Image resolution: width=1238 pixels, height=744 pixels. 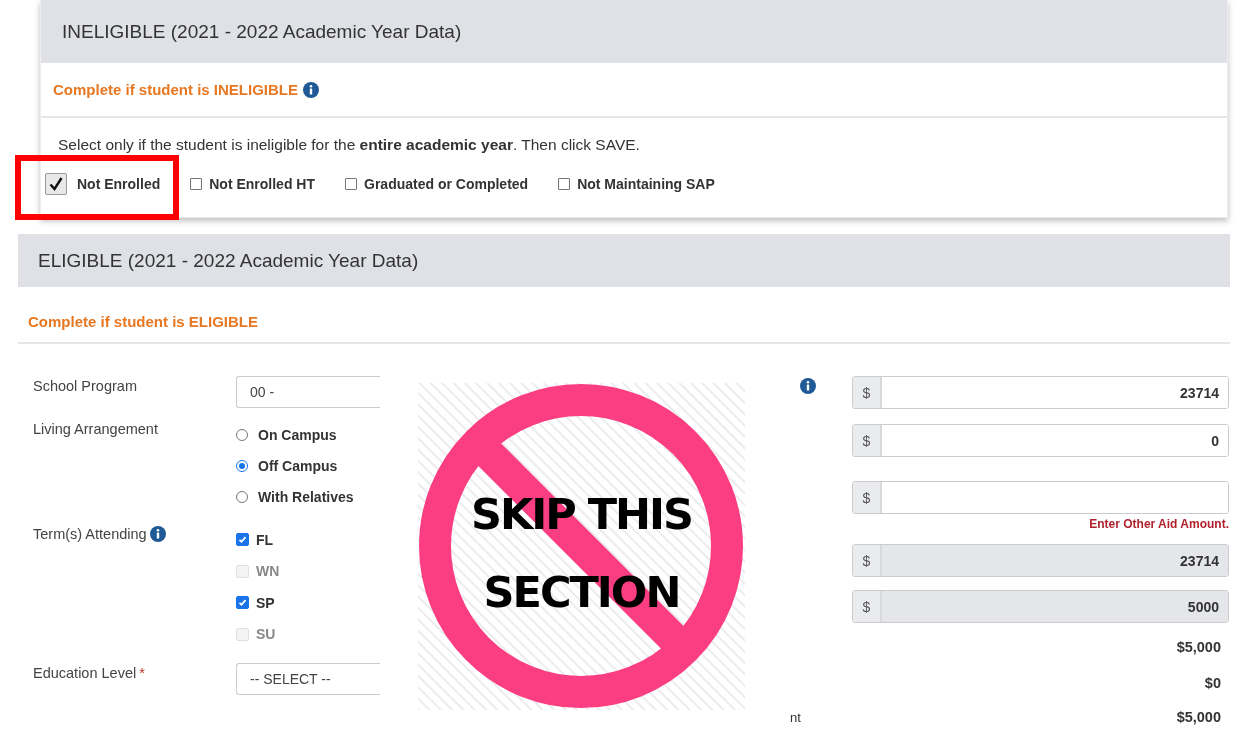 I want to click on field-label: School Program, so click(x=85, y=386).